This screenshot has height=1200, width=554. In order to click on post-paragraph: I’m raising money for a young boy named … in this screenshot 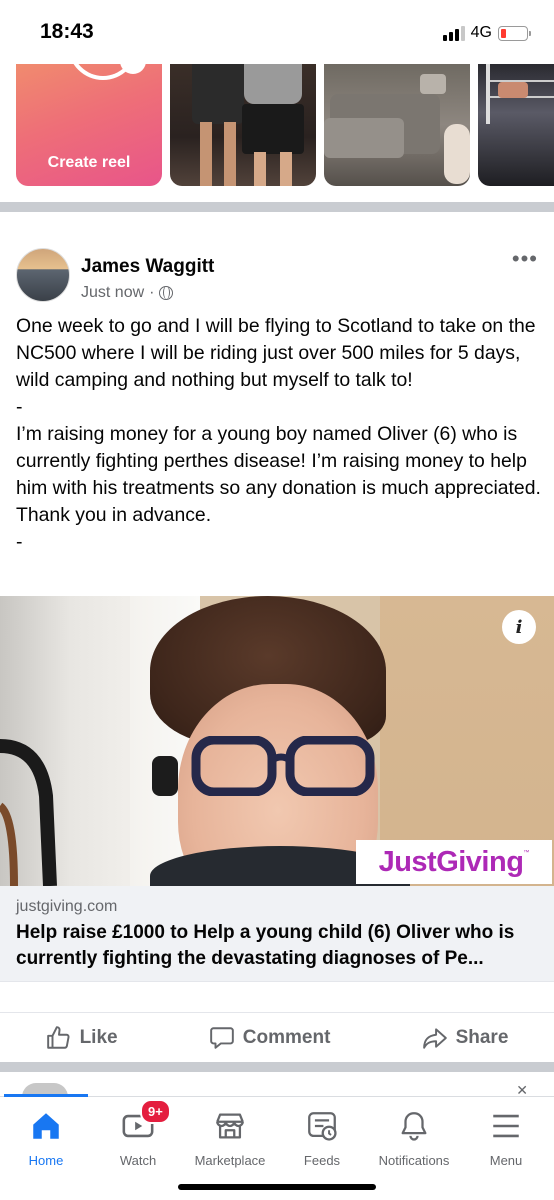, I will do `click(278, 474)`.